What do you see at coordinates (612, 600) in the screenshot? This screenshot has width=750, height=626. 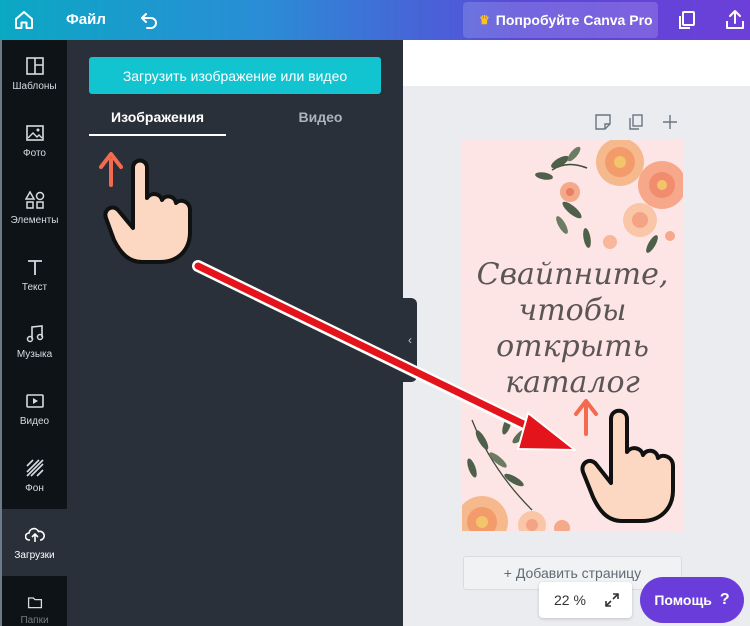 I see `fullscreen-icon` at bounding box center [612, 600].